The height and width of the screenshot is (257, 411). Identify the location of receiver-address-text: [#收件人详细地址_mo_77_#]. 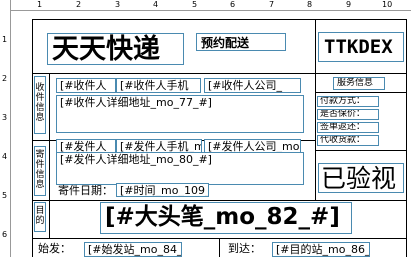
(136, 102).